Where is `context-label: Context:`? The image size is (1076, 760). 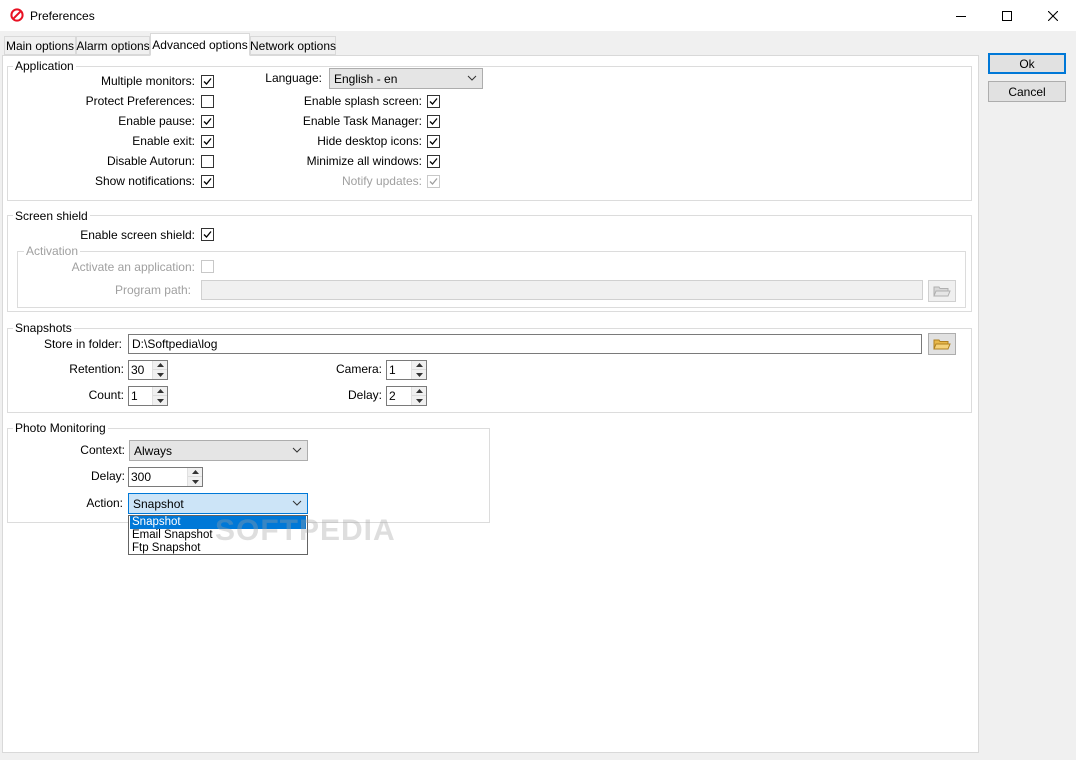
context-label: Context: is located at coordinates (102, 450).